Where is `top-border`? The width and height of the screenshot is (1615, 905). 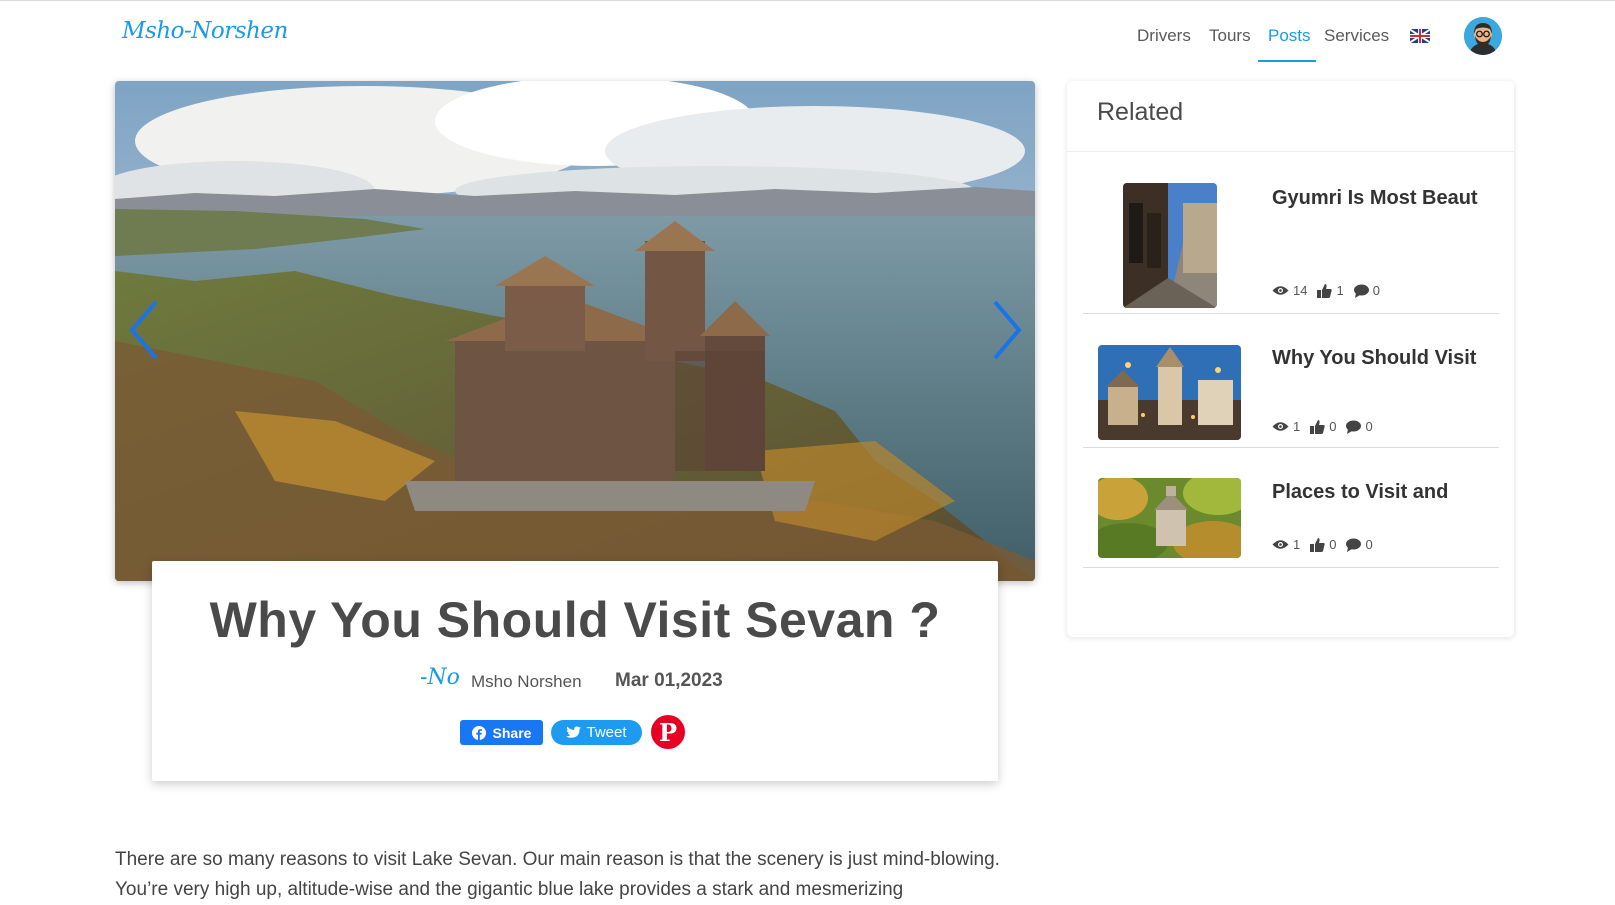
top-border is located at coordinates (807, 0).